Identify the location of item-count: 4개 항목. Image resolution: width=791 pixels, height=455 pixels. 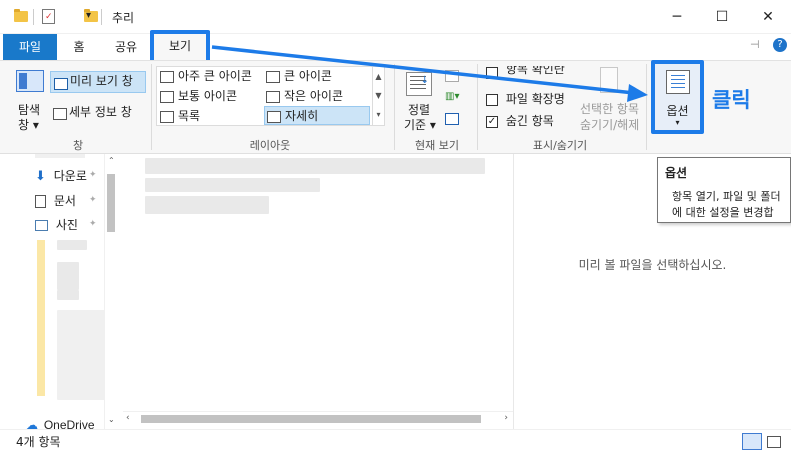
(38, 442).